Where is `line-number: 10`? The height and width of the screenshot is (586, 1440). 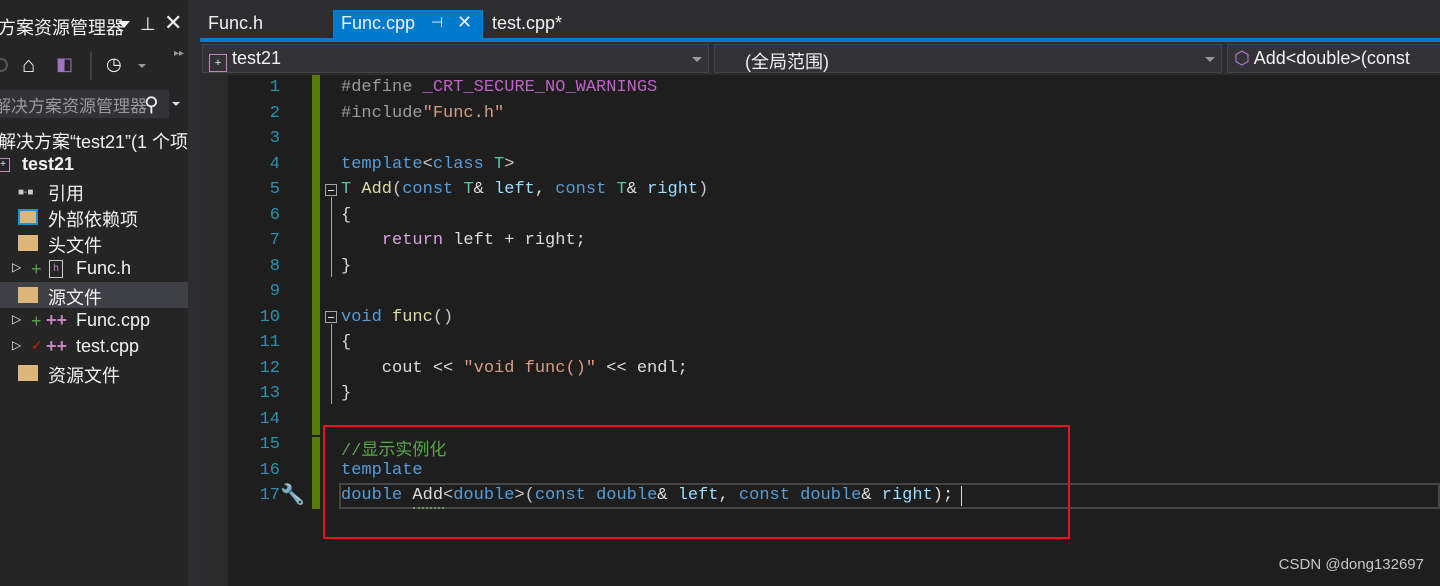 line-number: 10 is located at coordinates (269, 317).